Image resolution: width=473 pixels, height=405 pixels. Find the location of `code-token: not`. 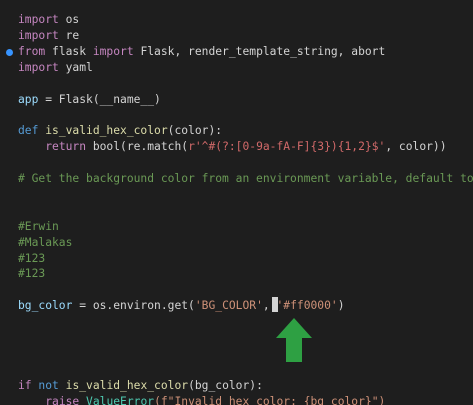

code-token: not is located at coordinates (48, 385).